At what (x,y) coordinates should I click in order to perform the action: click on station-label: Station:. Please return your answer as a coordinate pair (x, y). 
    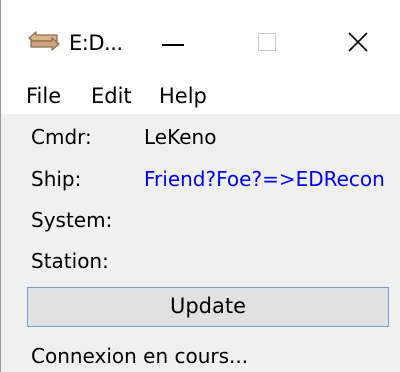
    Looking at the image, I should click on (70, 261).